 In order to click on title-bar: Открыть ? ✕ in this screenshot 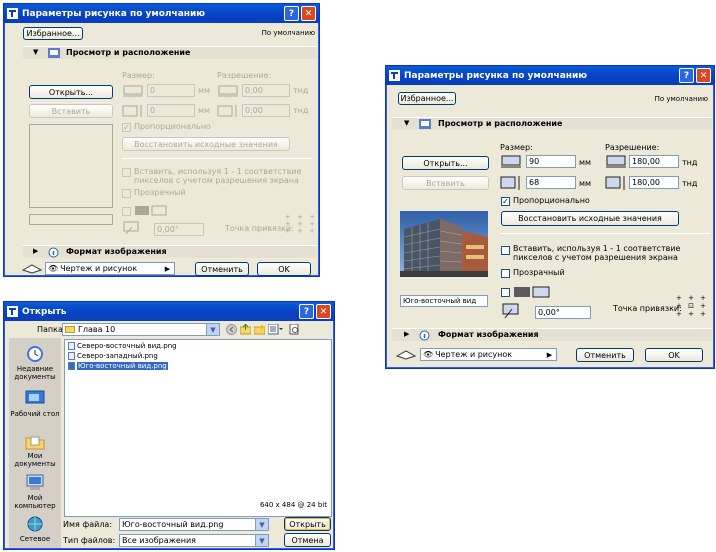, I will do `click(169, 311)`.